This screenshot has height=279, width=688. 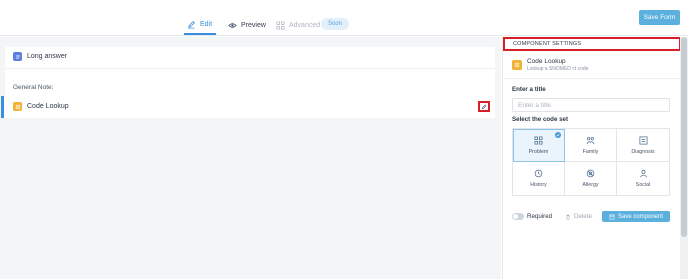 I want to click on tab-preview: Preview, so click(x=247, y=25).